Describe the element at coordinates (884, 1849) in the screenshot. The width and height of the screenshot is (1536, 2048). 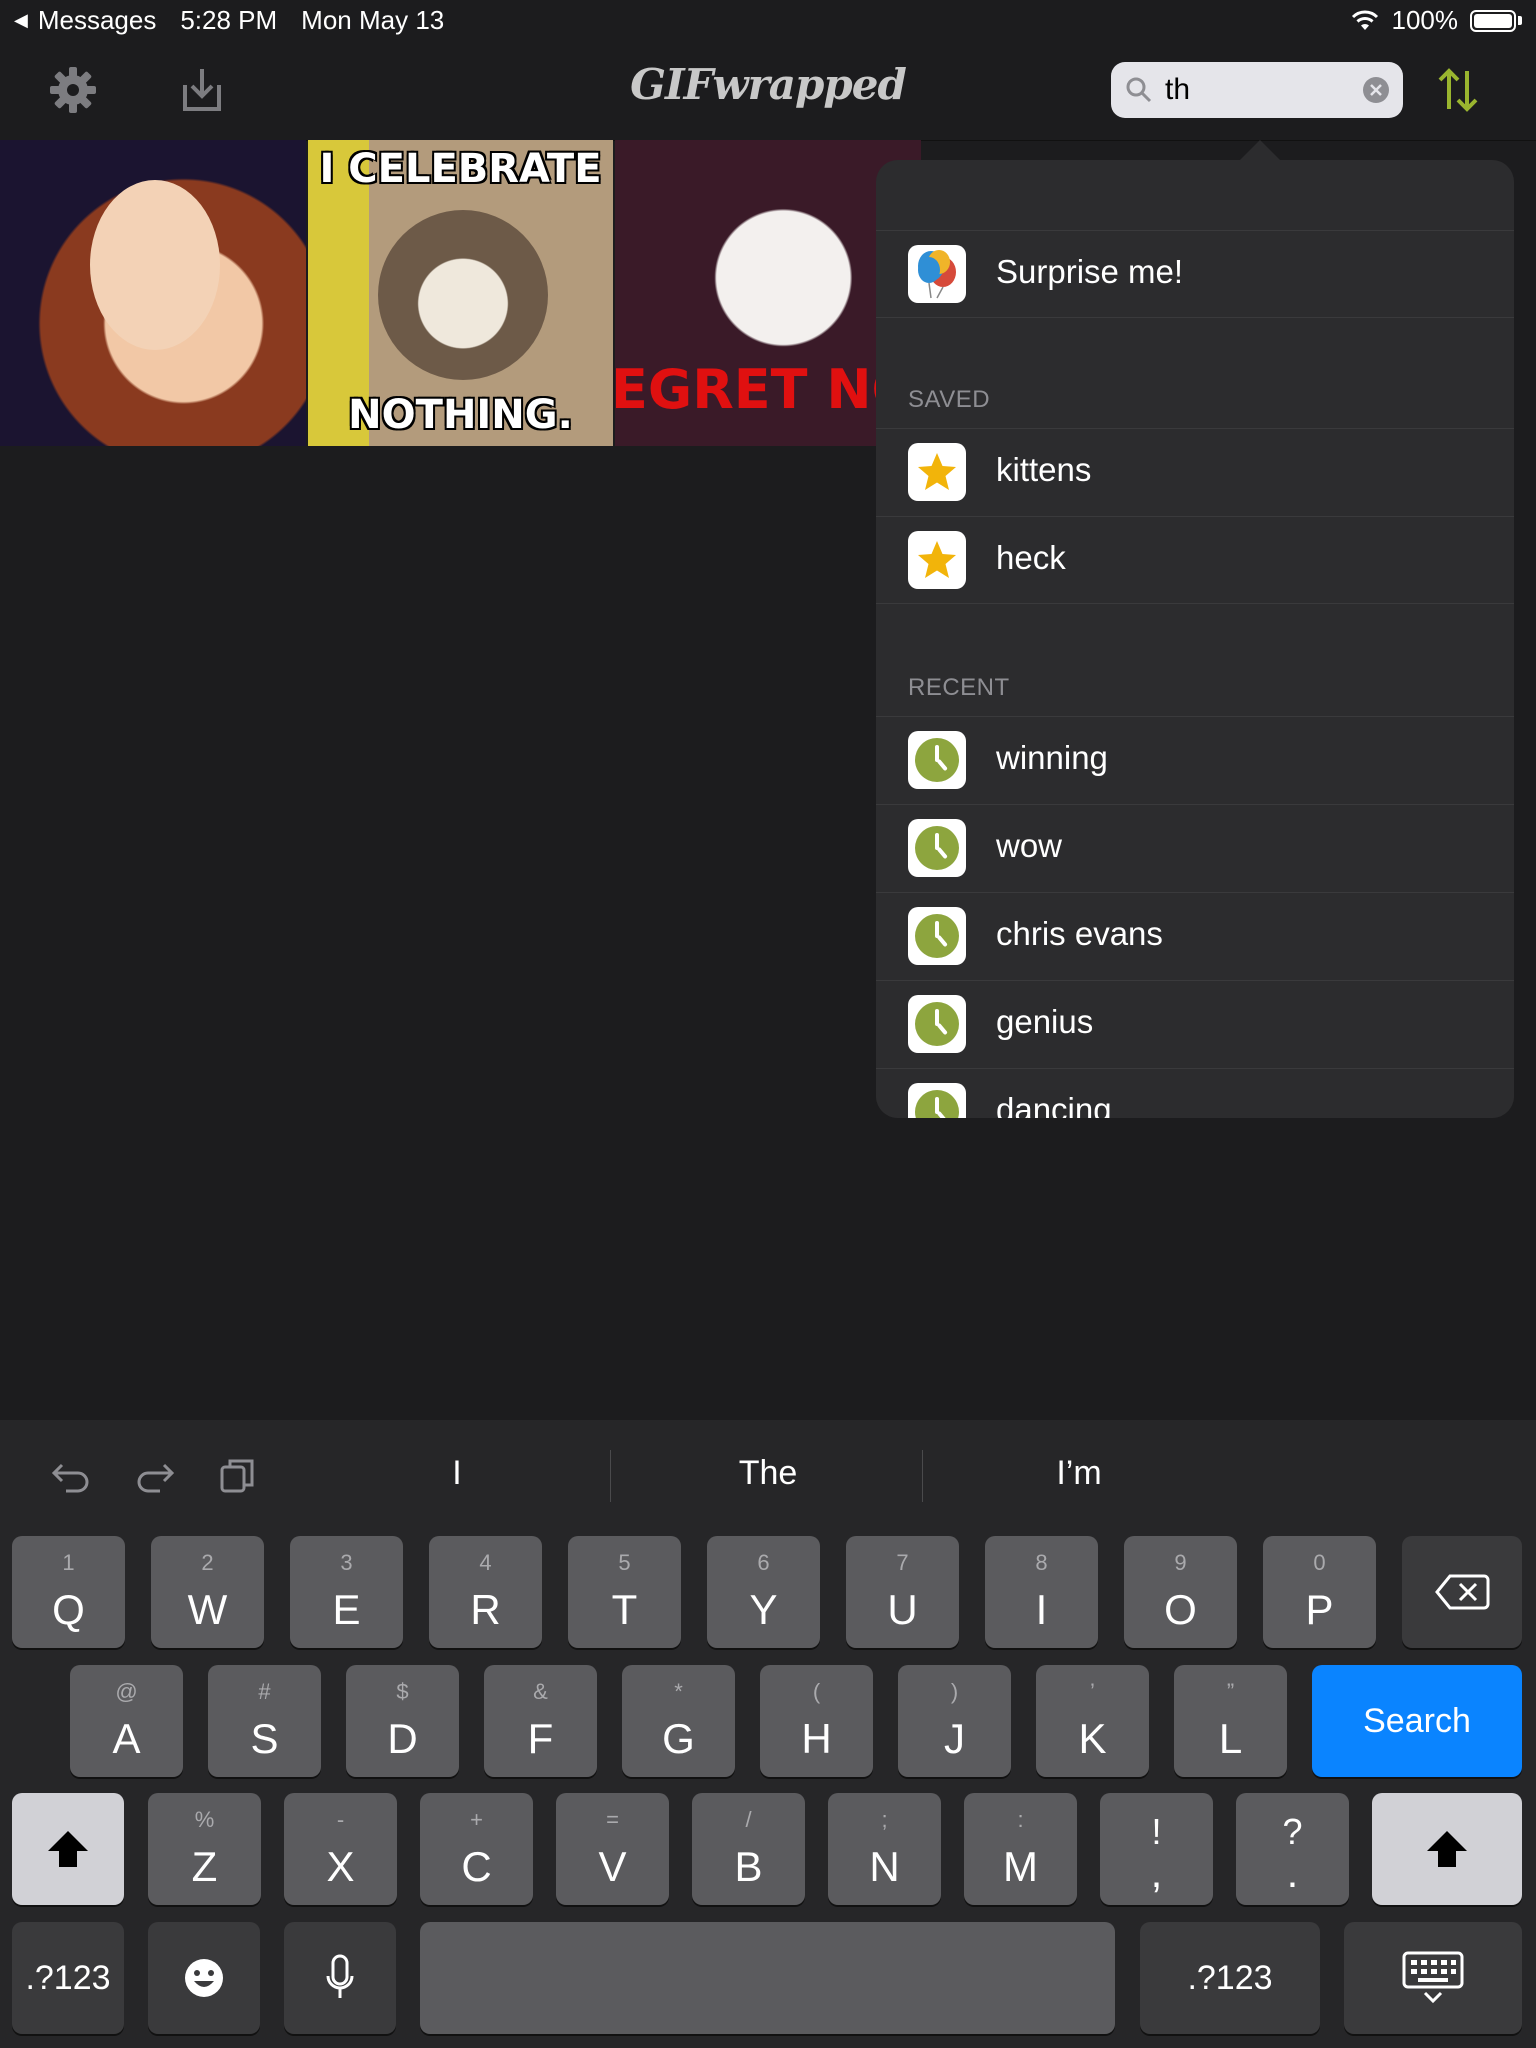
I see `key-n: ; N` at that location.